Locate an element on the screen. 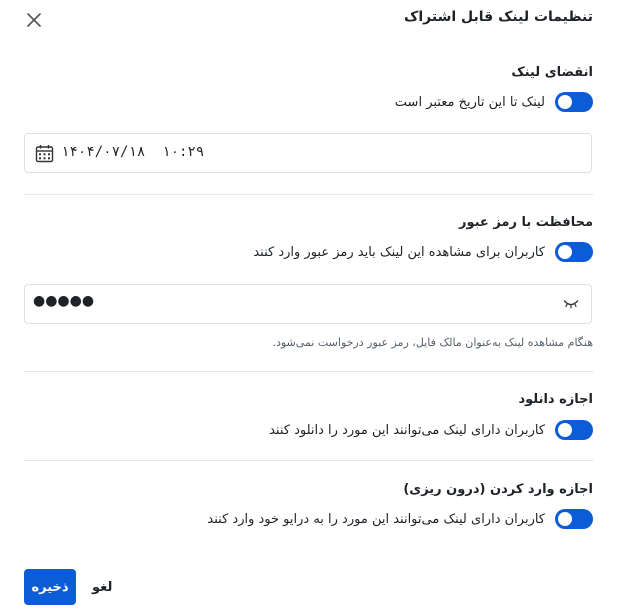 The width and height of the screenshot is (617, 616). download-section-title: اجازه دانلود is located at coordinates (555, 399).